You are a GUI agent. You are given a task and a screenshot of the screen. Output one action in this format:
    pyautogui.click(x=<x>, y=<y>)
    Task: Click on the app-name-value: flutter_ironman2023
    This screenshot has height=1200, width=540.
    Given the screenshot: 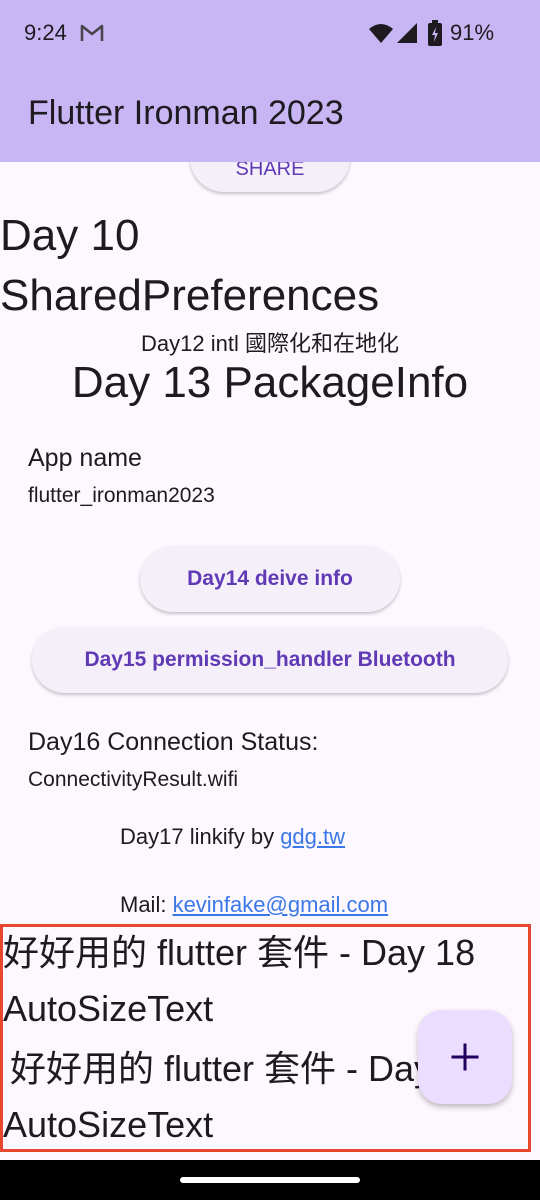 What is the action you would take?
    pyautogui.click(x=121, y=495)
    